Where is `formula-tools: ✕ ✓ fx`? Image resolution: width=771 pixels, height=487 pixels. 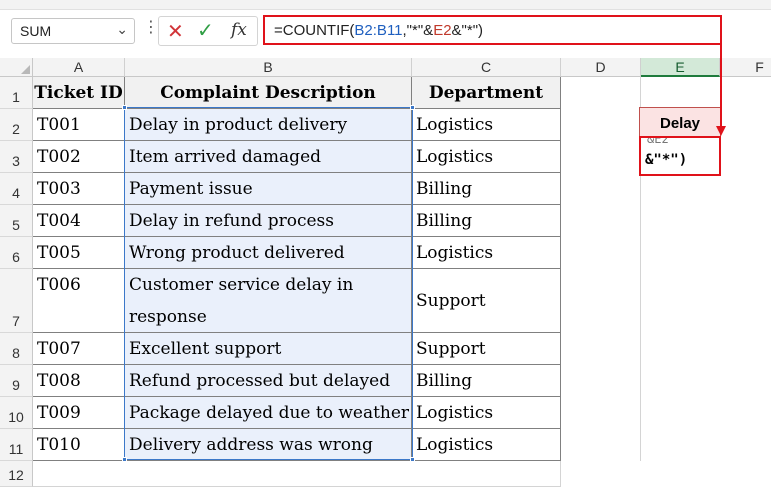 formula-tools: ✕ ✓ fx is located at coordinates (208, 31).